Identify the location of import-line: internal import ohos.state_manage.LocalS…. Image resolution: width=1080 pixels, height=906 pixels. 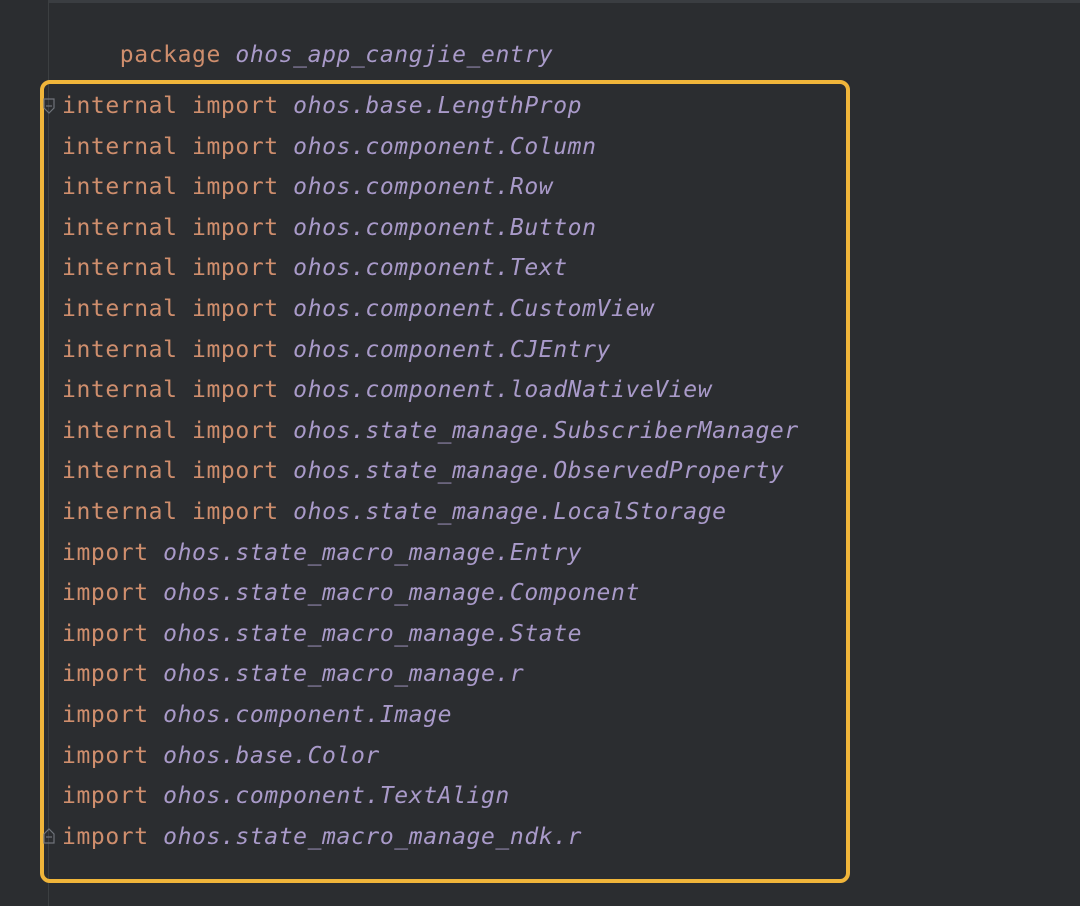
(394, 512).